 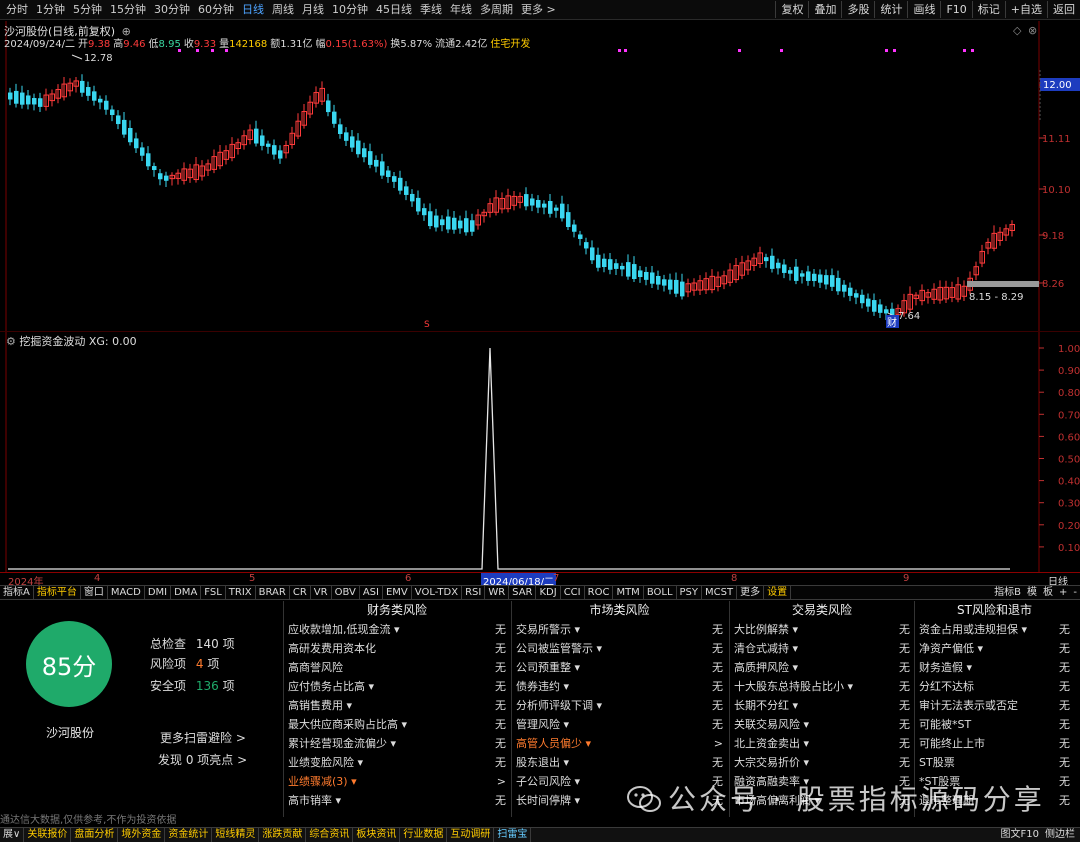 What do you see at coordinates (619, 762) in the screenshot?
I see `risk-row: 股东退出 ▾ 无` at bounding box center [619, 762].